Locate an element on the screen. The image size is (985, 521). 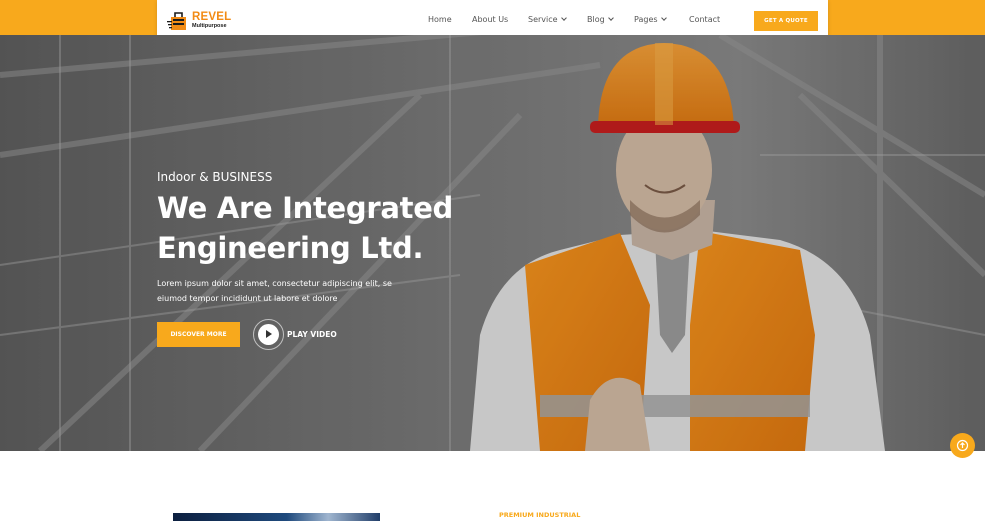
section-eyebrow: PREMIUM INDUSTRIAL is located at coordinates (540, 515).